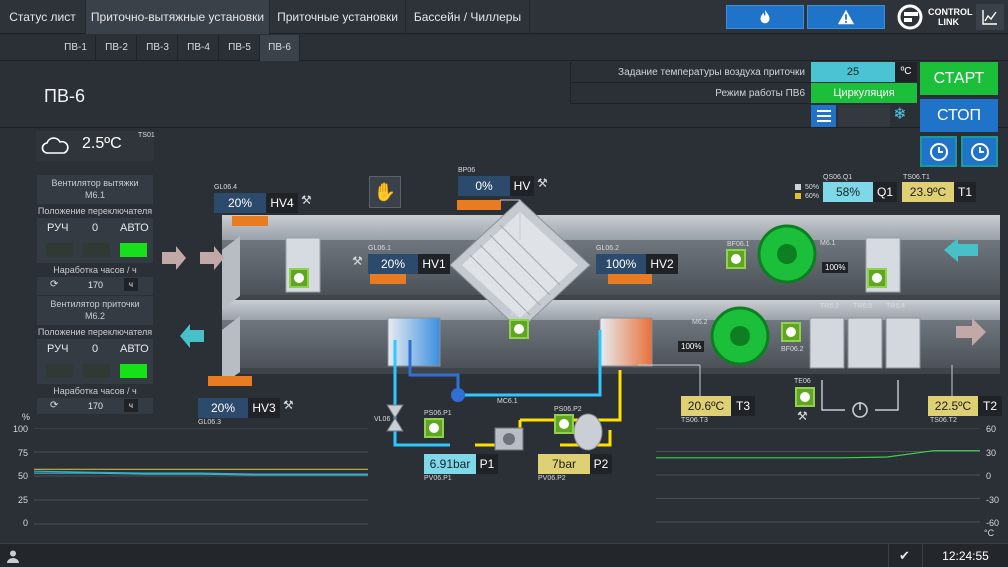  Describe the element at coordinates (438, 478) in the screenshot. I see `p1-tag: PV06.P1` at that location.